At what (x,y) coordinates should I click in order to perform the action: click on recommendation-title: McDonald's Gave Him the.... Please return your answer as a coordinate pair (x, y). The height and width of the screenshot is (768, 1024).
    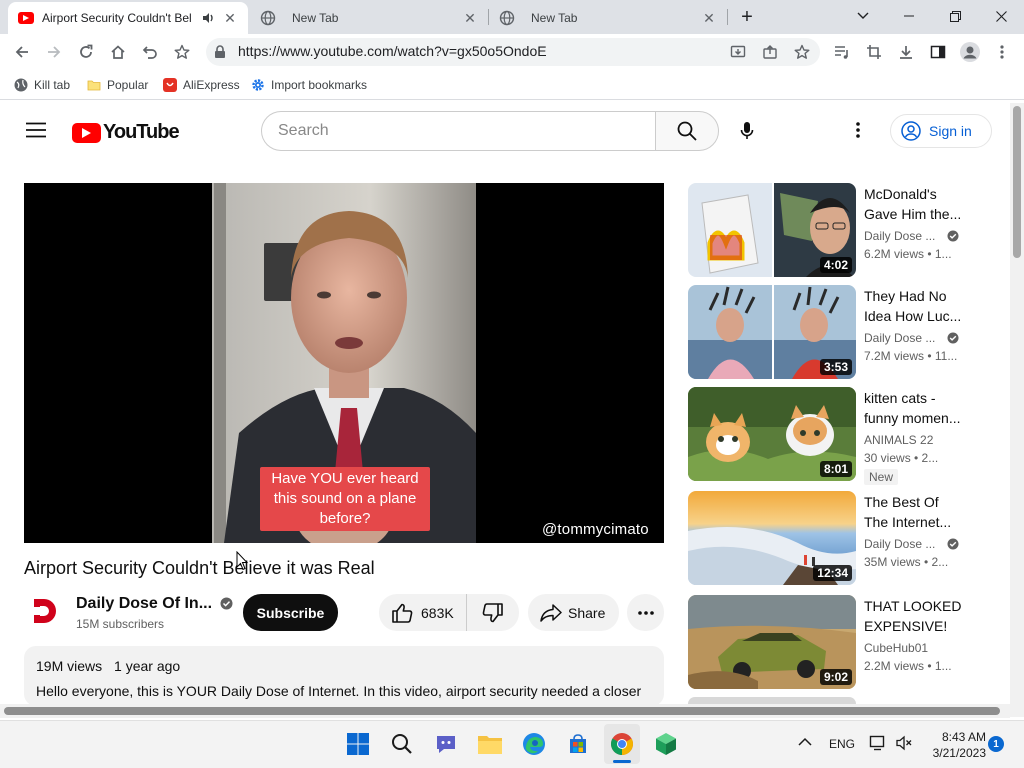
    Looking at the image, I should click on (916, 204).